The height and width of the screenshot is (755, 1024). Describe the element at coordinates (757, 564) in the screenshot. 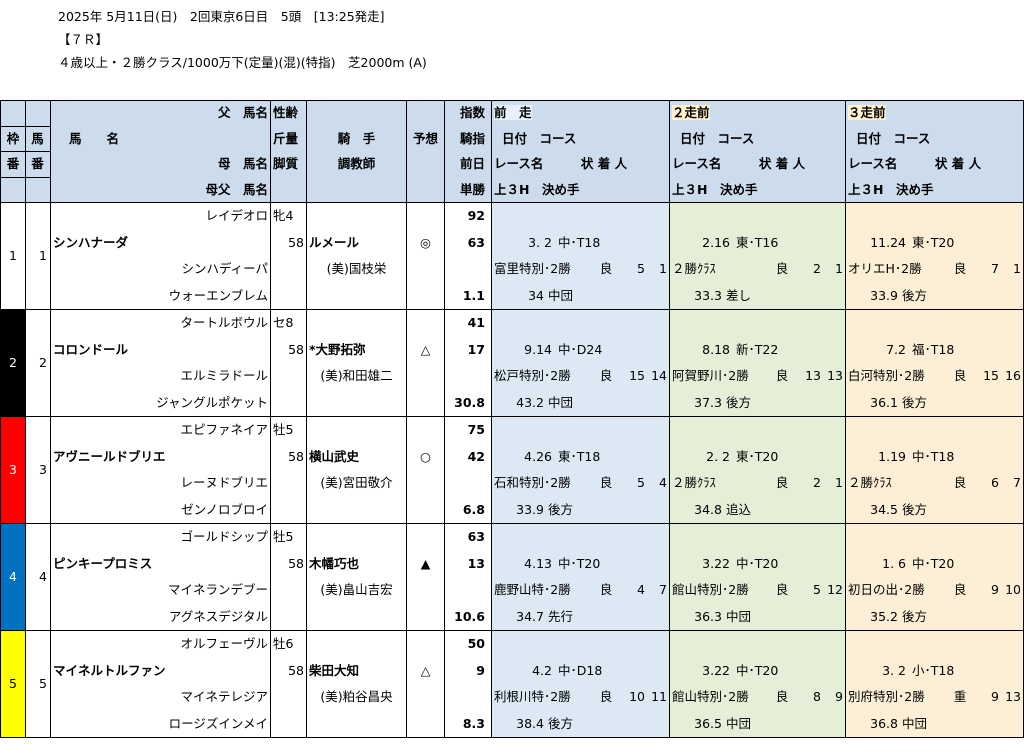

I see `prev2-date-course: 3.22 中･T20` at that location.